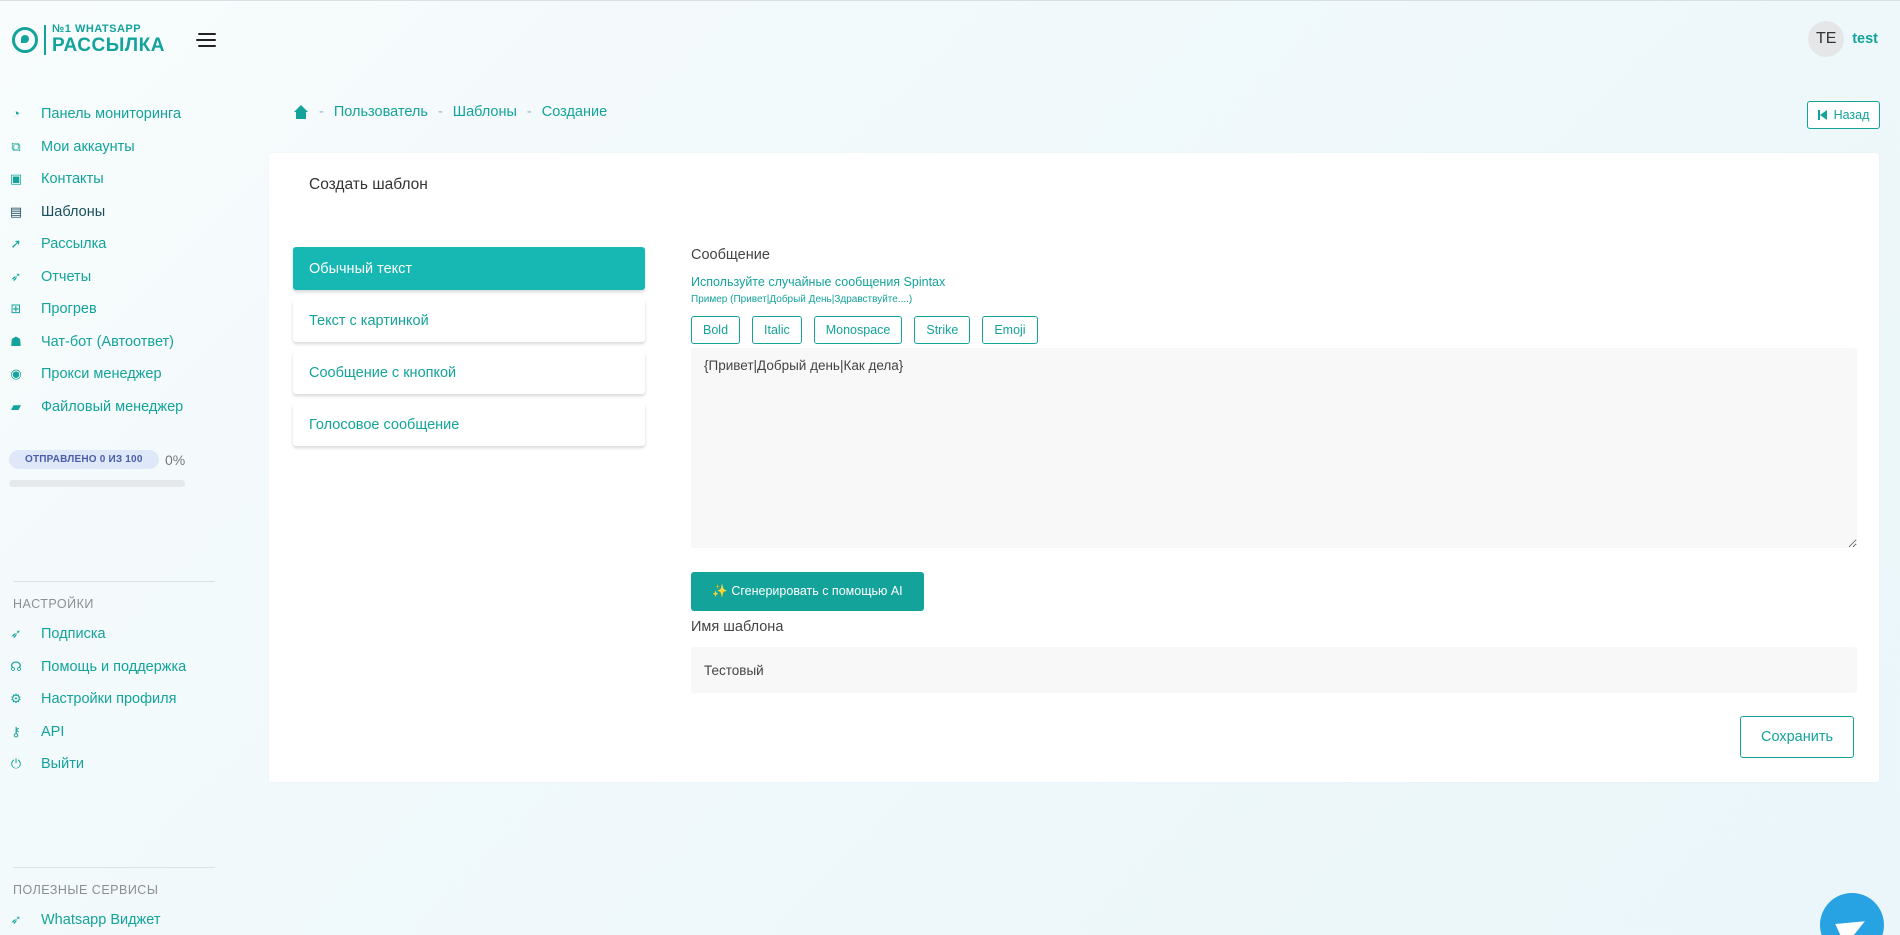 Image resolution: width=1900 pixels, height=935 pixels. Describe the element at coordinates (301, 112) in the screenshot. I see `home-icon` at that location.